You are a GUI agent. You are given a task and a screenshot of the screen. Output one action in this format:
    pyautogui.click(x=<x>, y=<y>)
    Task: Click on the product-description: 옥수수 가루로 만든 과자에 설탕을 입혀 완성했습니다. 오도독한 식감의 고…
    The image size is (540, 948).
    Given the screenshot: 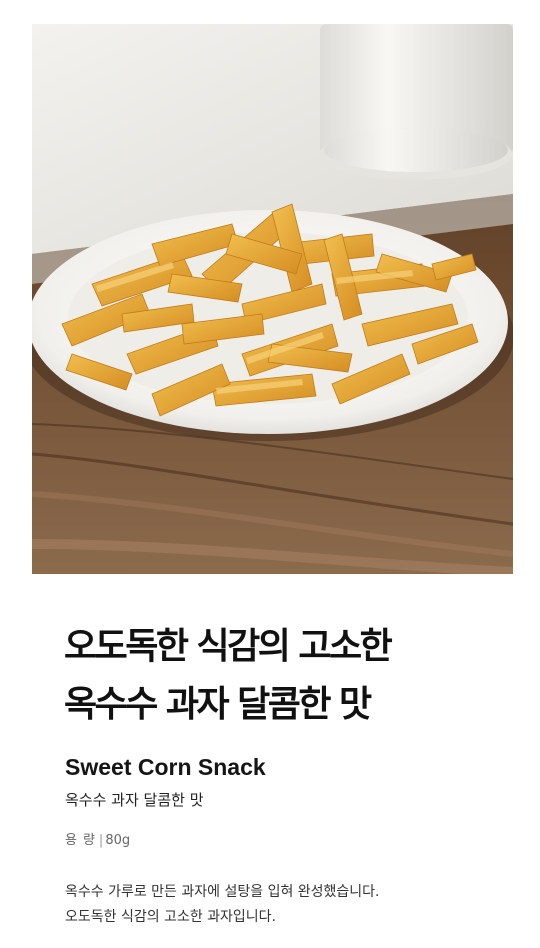 What is the action you would take?
    pyautogui.click(x=285, y=905)
    